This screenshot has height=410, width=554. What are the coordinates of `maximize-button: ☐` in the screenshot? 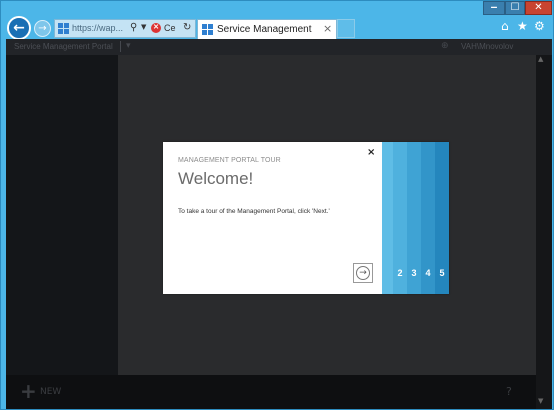 It's located at (515, 8).